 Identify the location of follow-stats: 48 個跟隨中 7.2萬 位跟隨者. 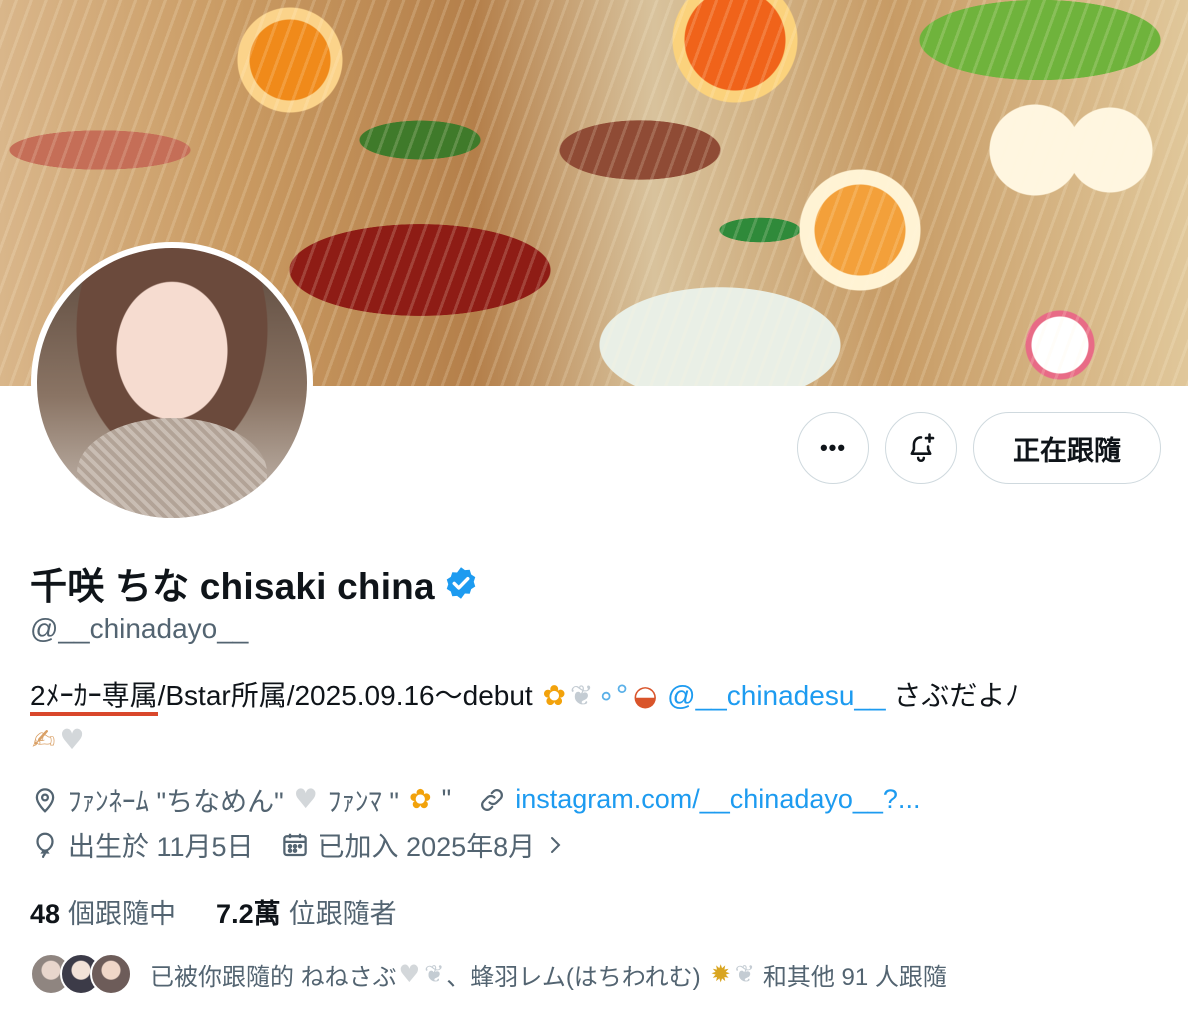
(213, 911).